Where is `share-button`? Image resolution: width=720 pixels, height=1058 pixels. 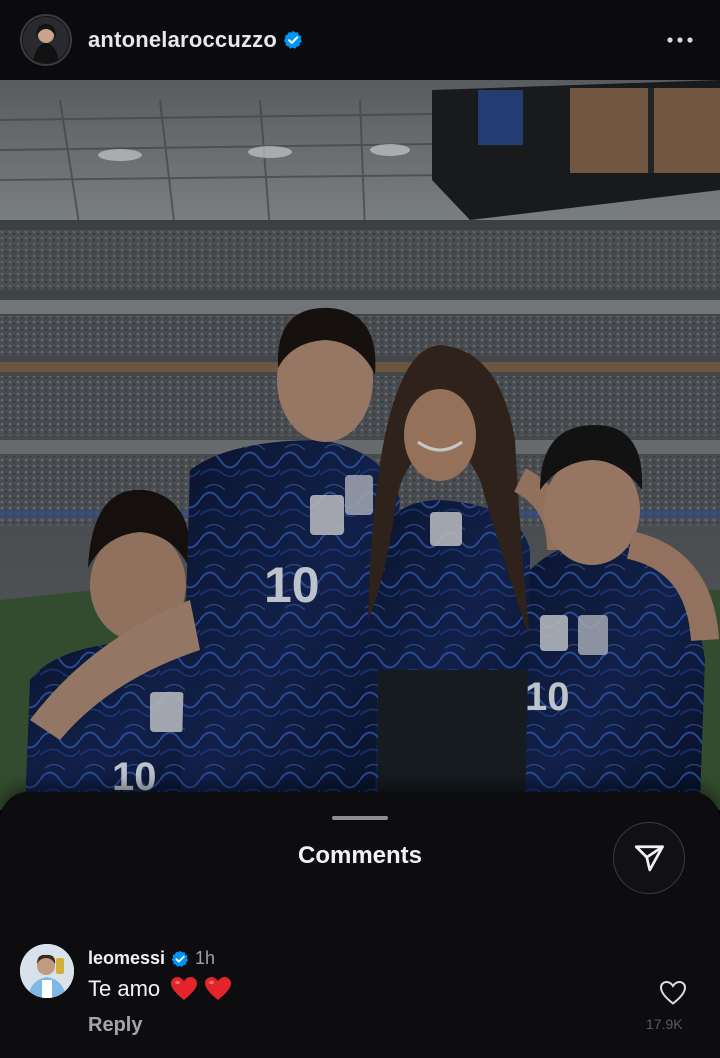 share-button is located at coordinates (649, 858).